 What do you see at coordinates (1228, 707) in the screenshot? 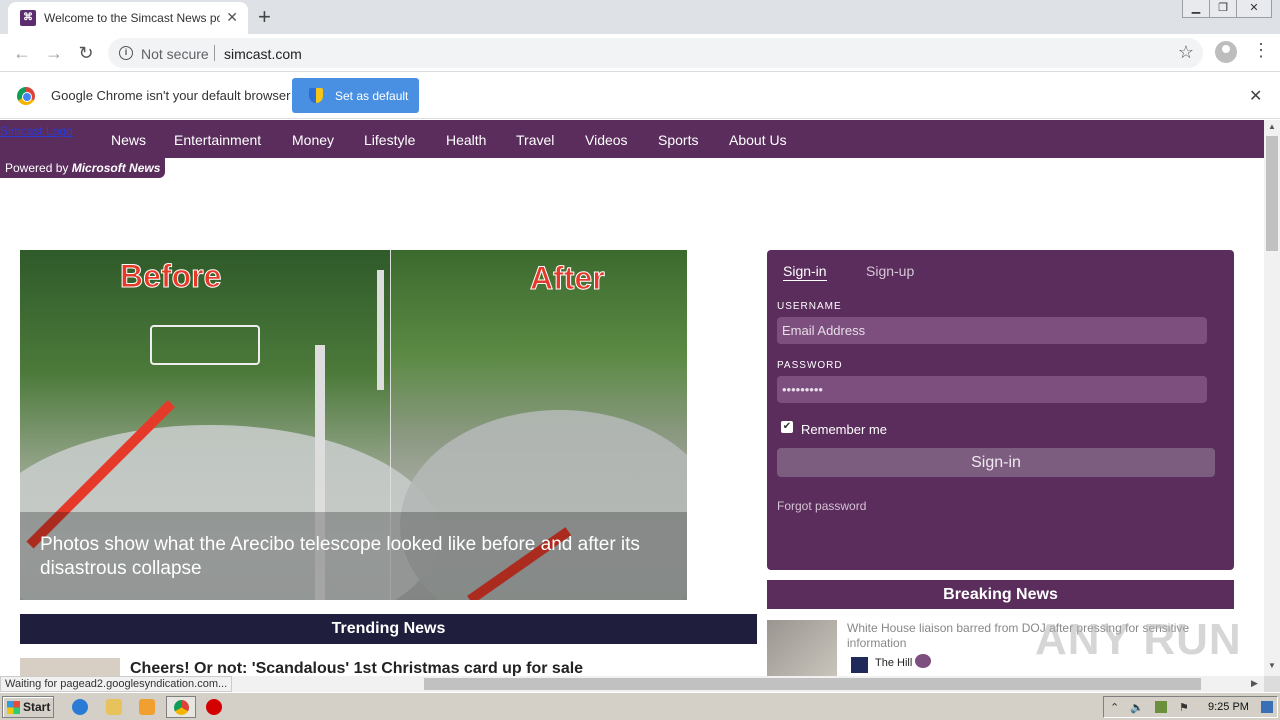
I see `clock: 9:25 PM` at bounding box center [1228, 707].